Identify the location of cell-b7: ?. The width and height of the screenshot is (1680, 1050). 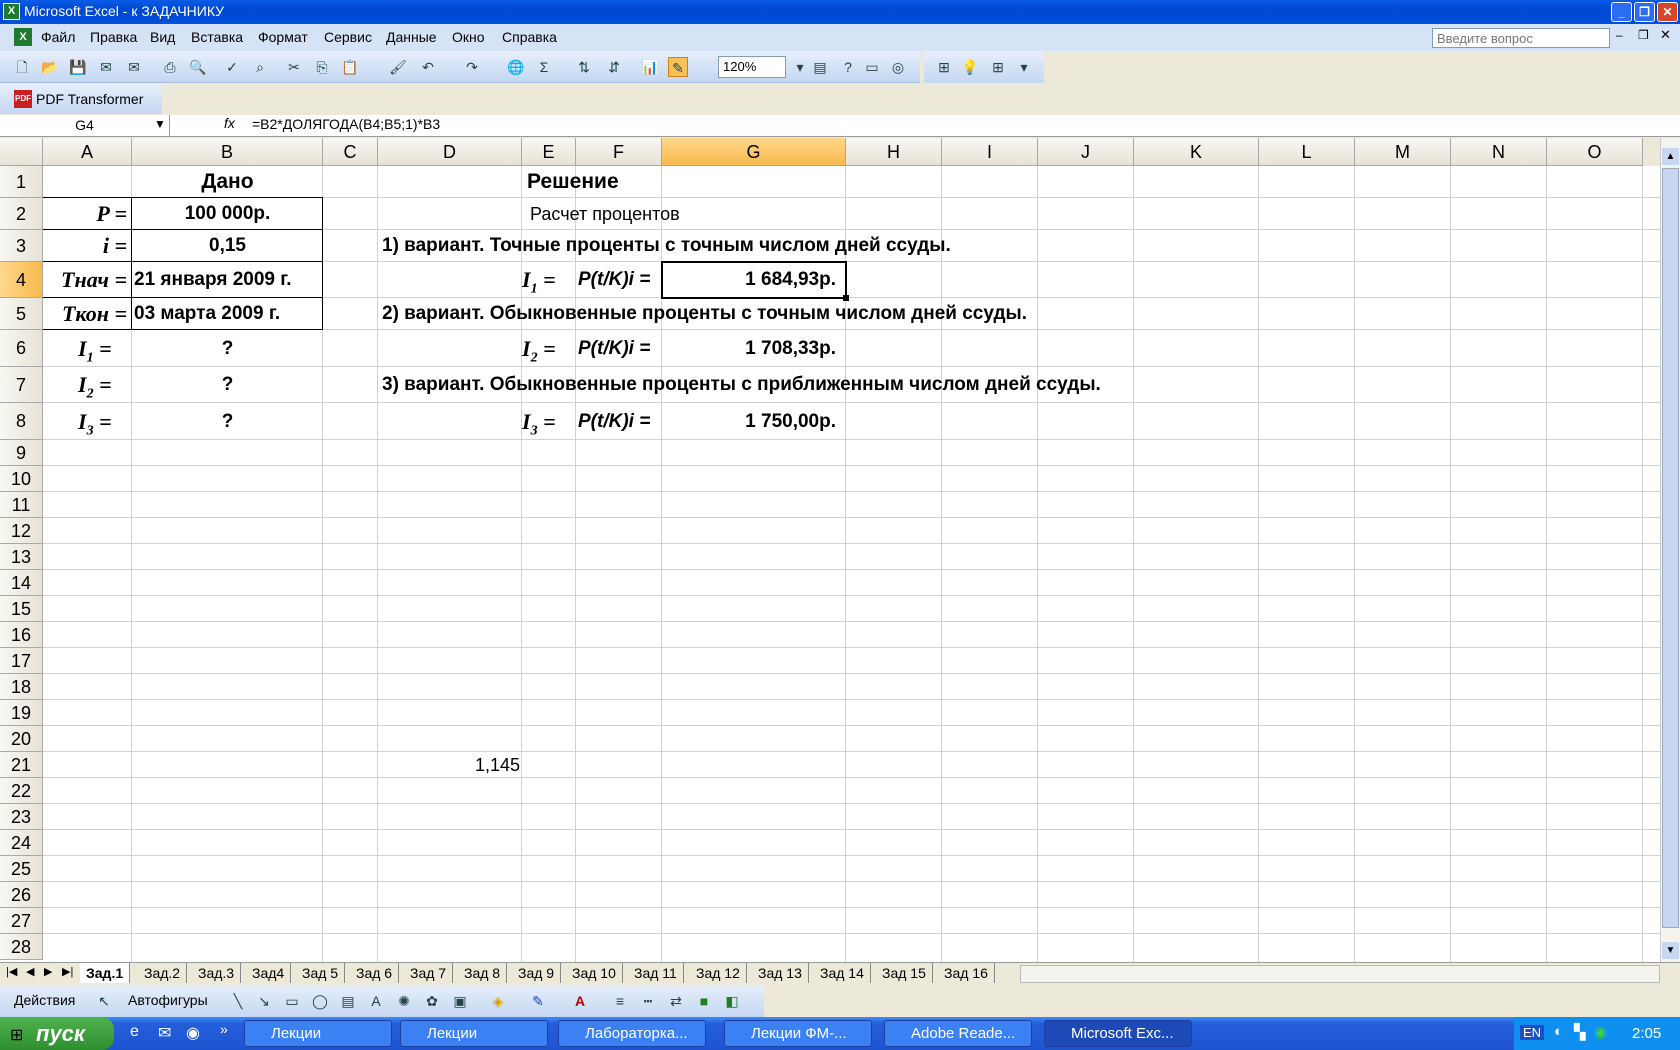
(227, 385).